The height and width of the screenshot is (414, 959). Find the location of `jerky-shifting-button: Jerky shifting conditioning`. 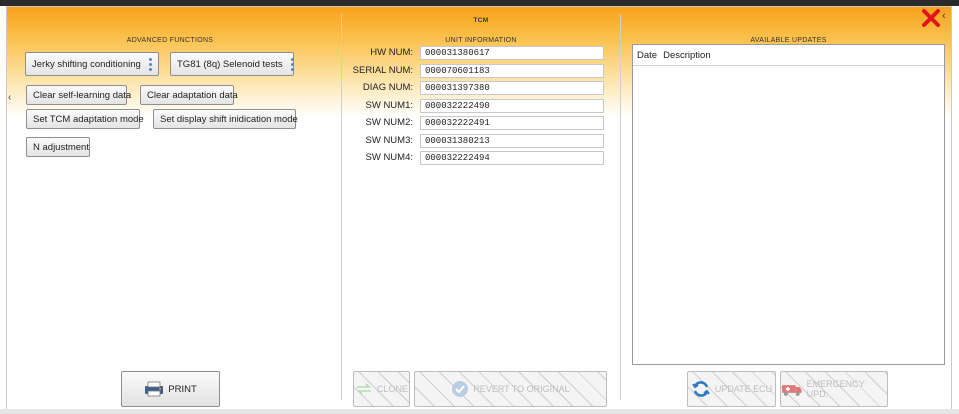

jerky-shifting-button: Jerky shifting conditioning is located at coordinates (92, 64).